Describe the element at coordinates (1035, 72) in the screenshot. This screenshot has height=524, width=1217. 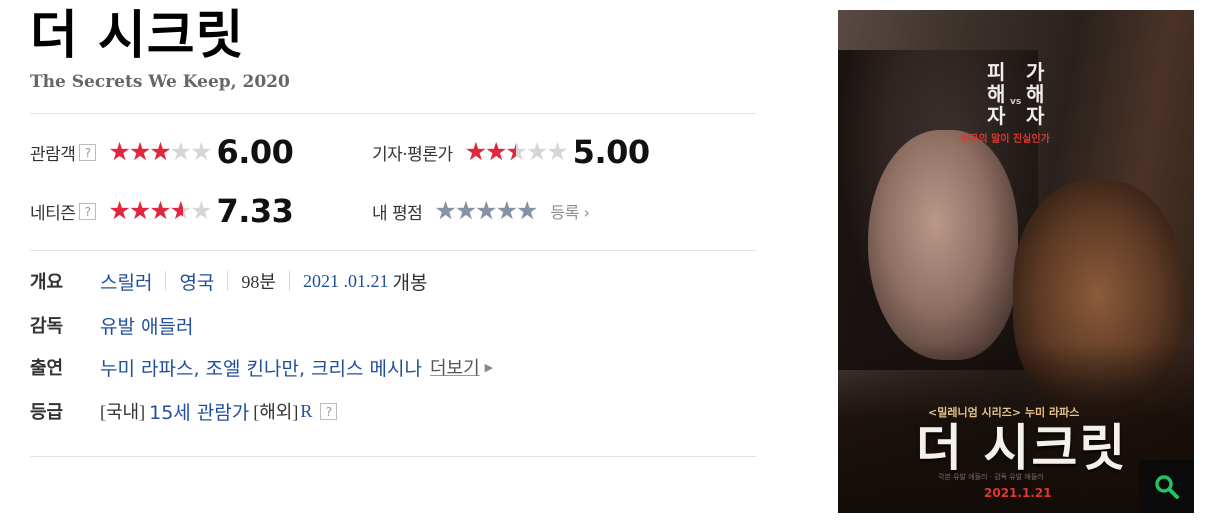
I see `poster-tag: 가` at that location.